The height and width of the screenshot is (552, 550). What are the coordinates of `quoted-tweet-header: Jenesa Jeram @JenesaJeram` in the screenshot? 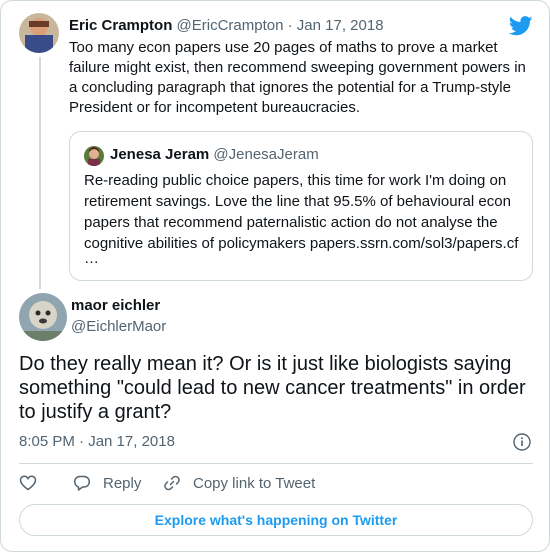 It's located at (214, 154).